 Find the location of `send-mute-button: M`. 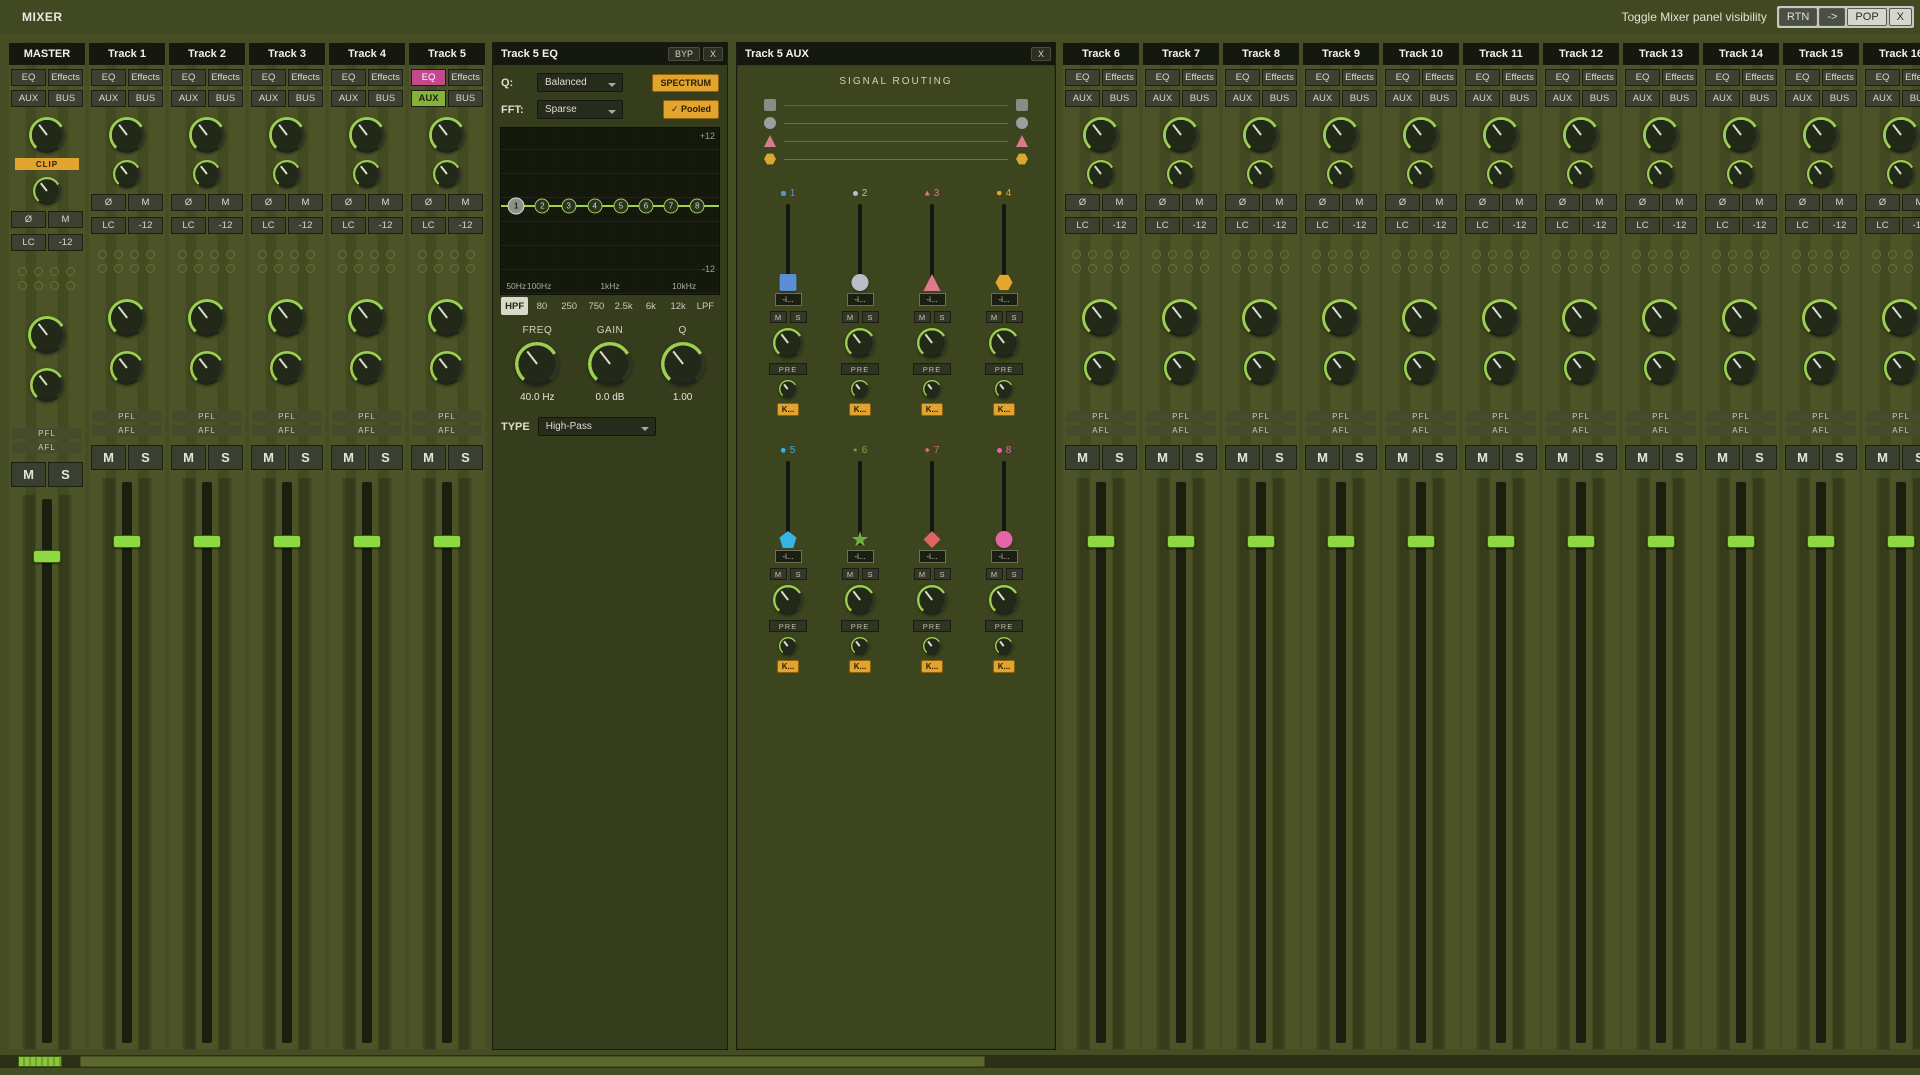

send-mute-button: M is located at coordinates (850, 317).